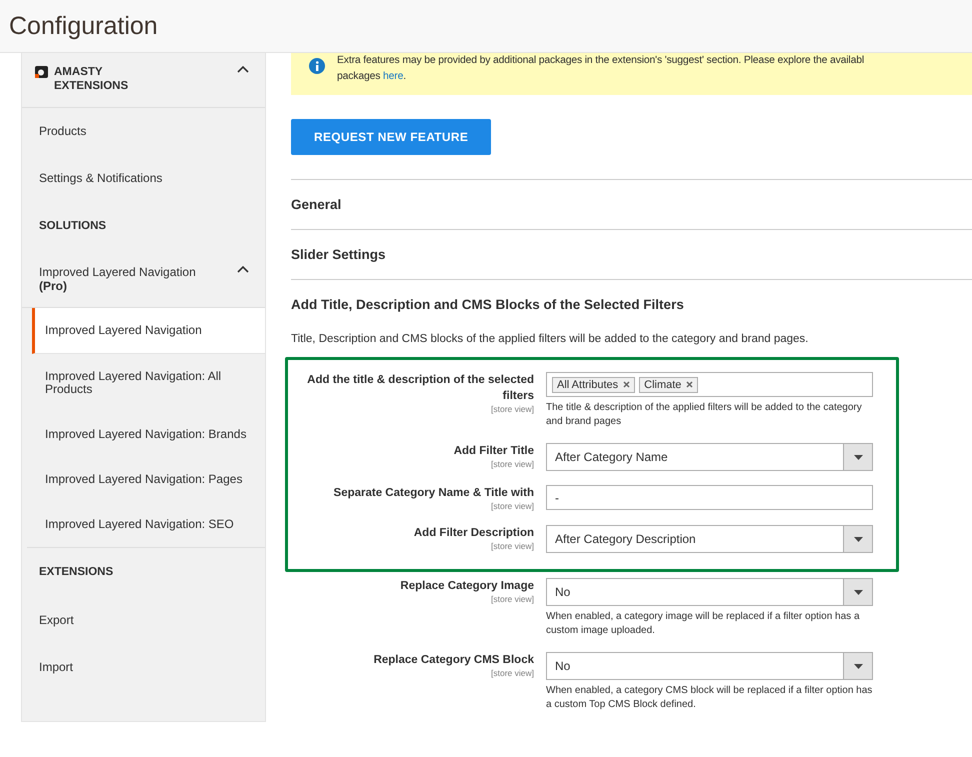  I want to click on here-link: here, so click(393, 76).